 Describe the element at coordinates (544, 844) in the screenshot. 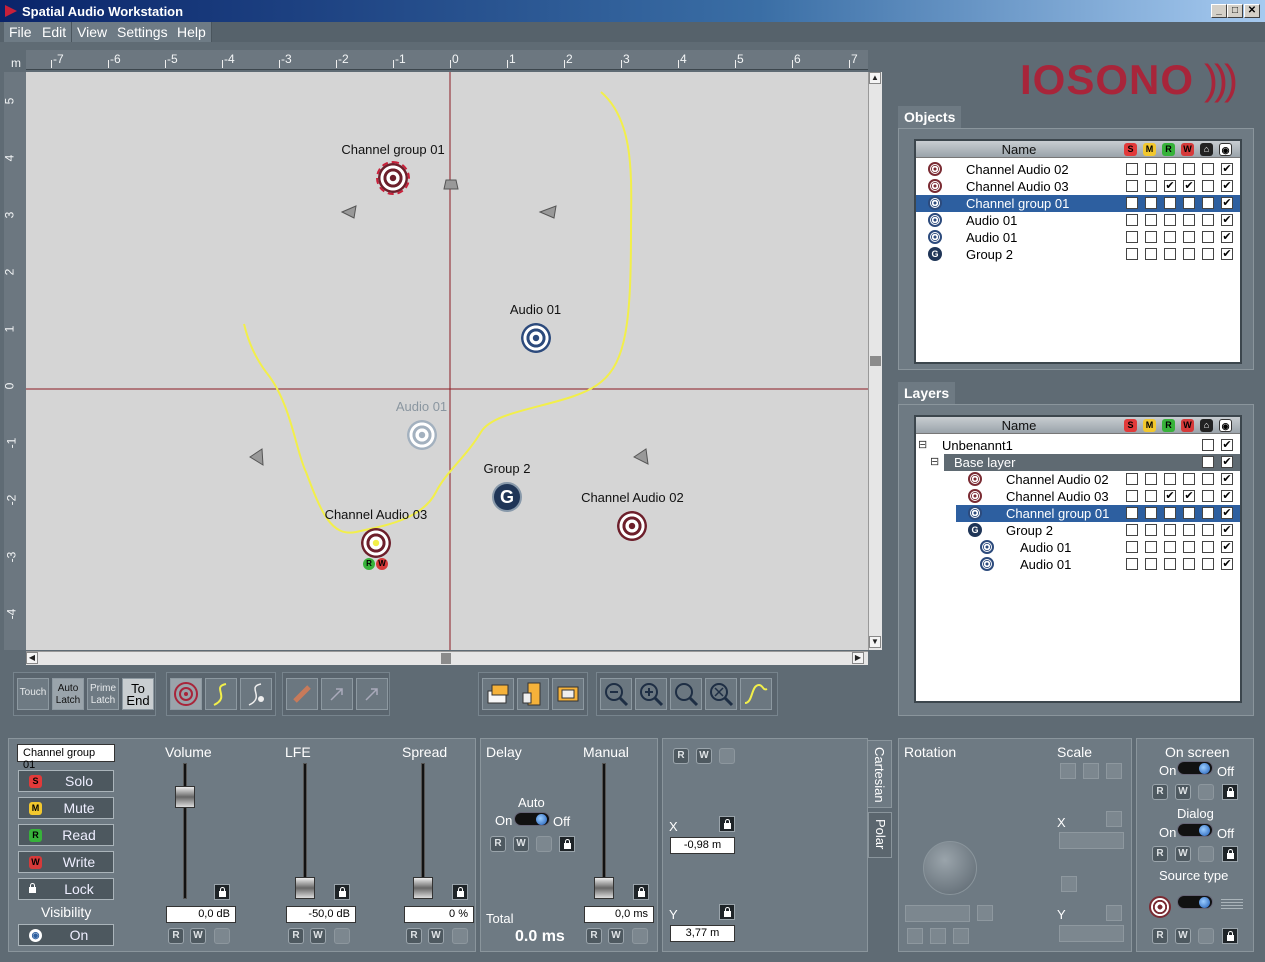

I see `delay-extra-button` at that location.